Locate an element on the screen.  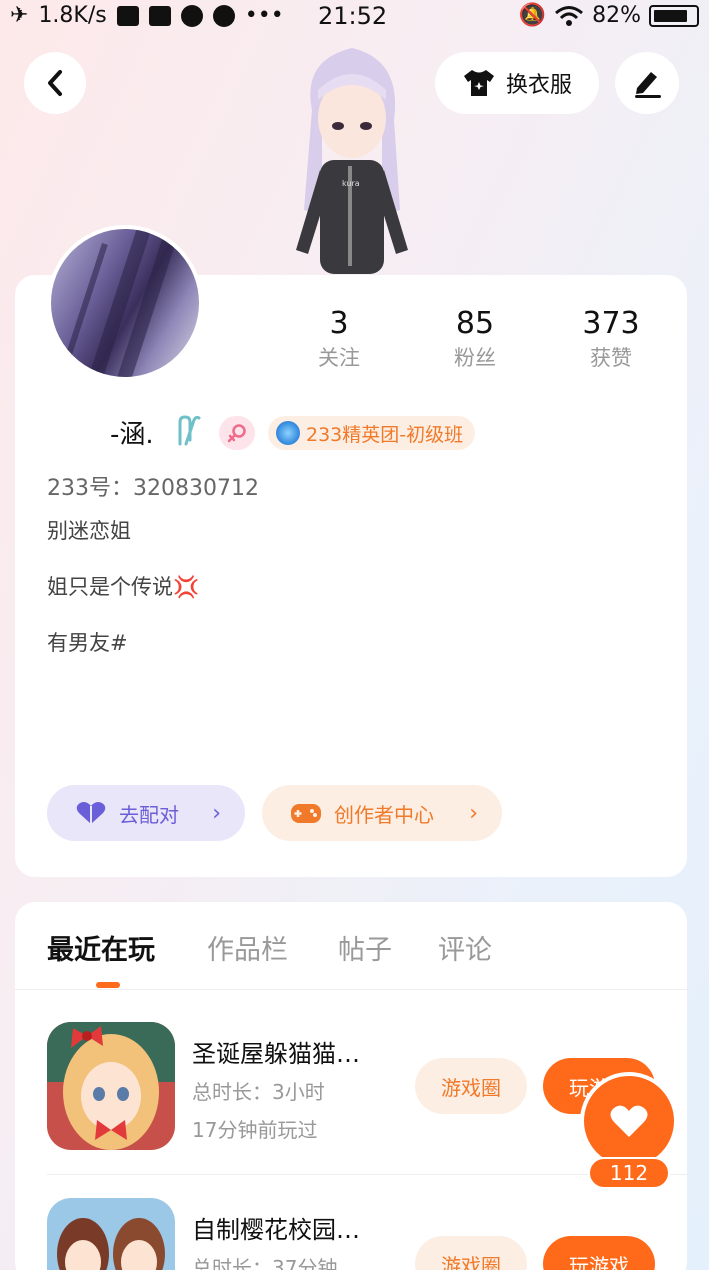
battery-icon is located at coordinates (674, 15).